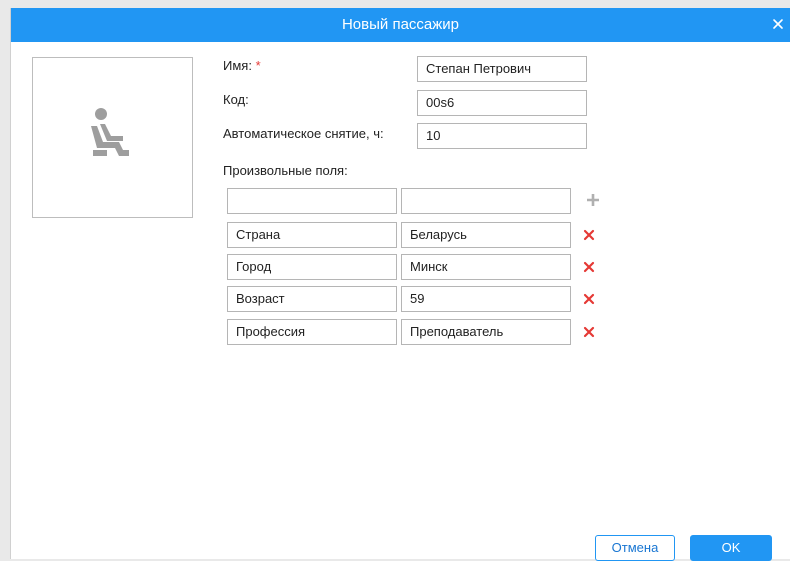  What do you see at coordinates (258, 65) in the screenshot?
I see `required-mark: *` at bounding box center [258, 65].